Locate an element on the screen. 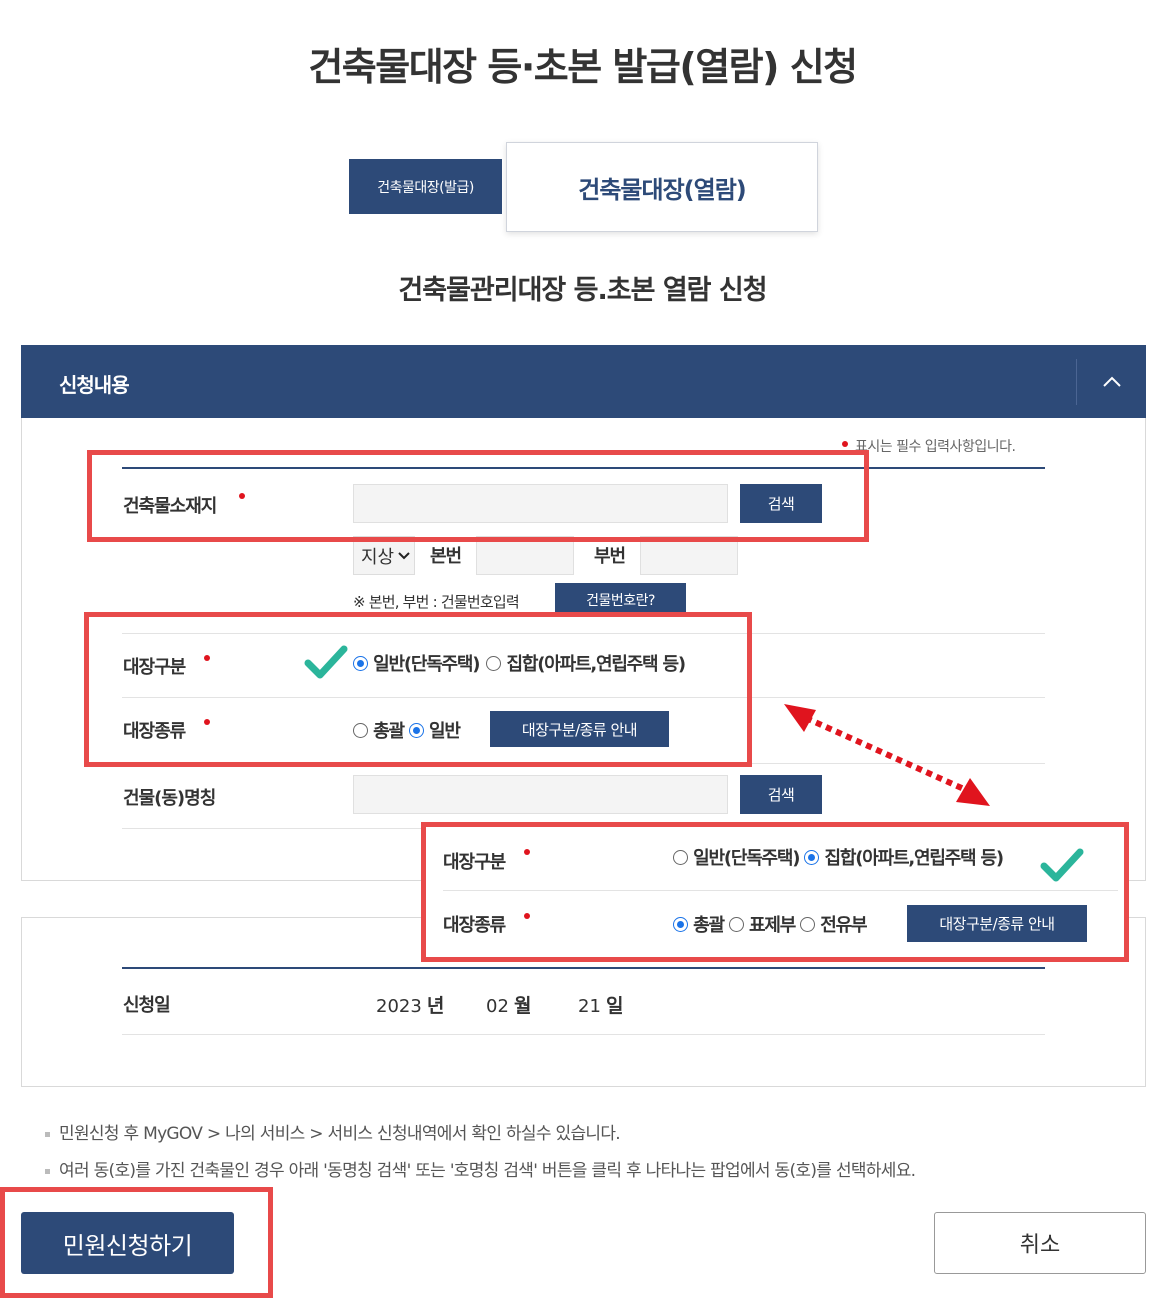  date-day-value: 21 is located at coordinates (589, 1006).